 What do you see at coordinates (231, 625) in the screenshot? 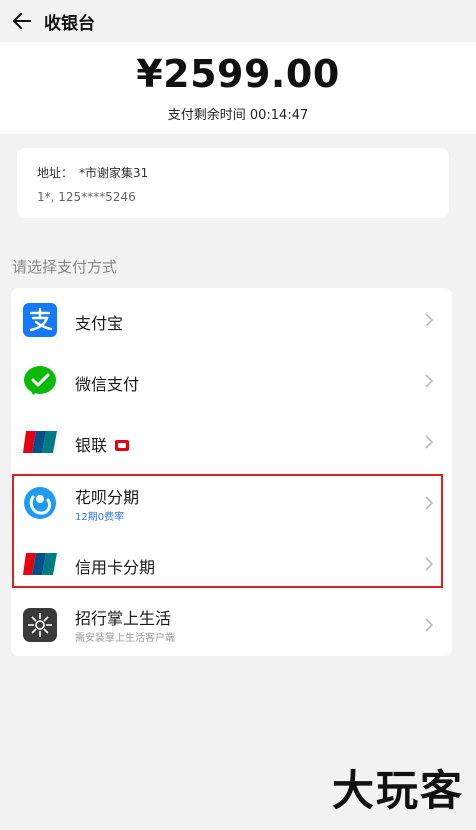
I see `payment-method-cmb-life: 招行掌上生活 需安装掌上生活客户端` at bounding box center [231, 625].